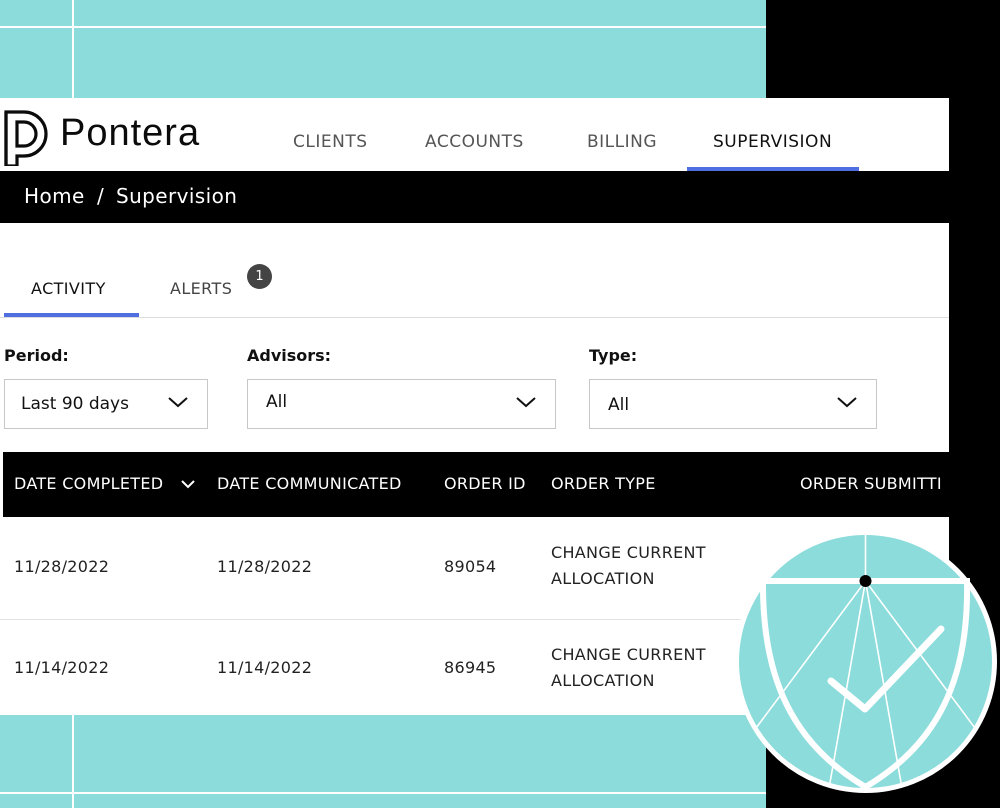 This screenshot has height=808, width=1000. What do you see at coordinates (485, 483) in the screenshot?
I see `col-order-id: ORDER ID` at bounding box center [485, 483].